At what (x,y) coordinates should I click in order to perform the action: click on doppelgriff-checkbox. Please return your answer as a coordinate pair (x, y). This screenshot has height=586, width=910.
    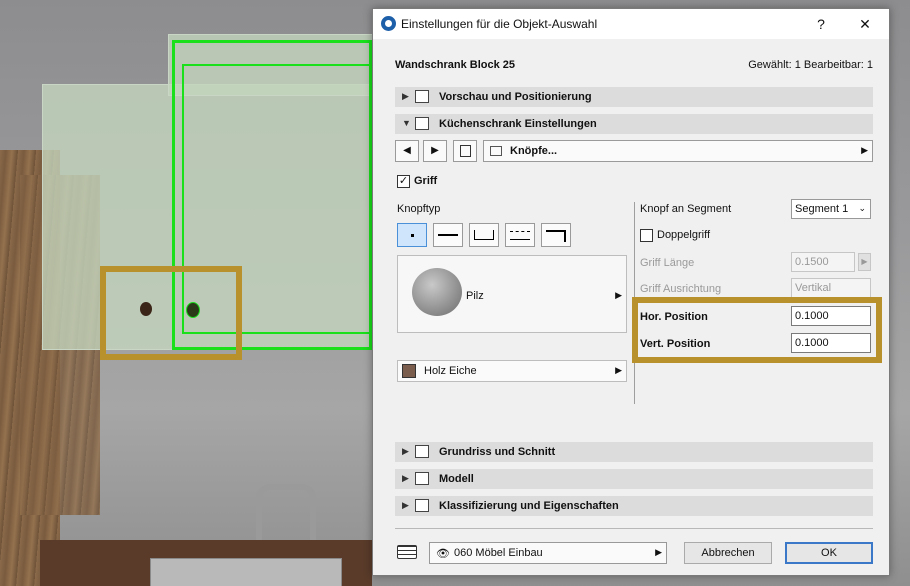
    Looking at the image, I should click on (646, 235).